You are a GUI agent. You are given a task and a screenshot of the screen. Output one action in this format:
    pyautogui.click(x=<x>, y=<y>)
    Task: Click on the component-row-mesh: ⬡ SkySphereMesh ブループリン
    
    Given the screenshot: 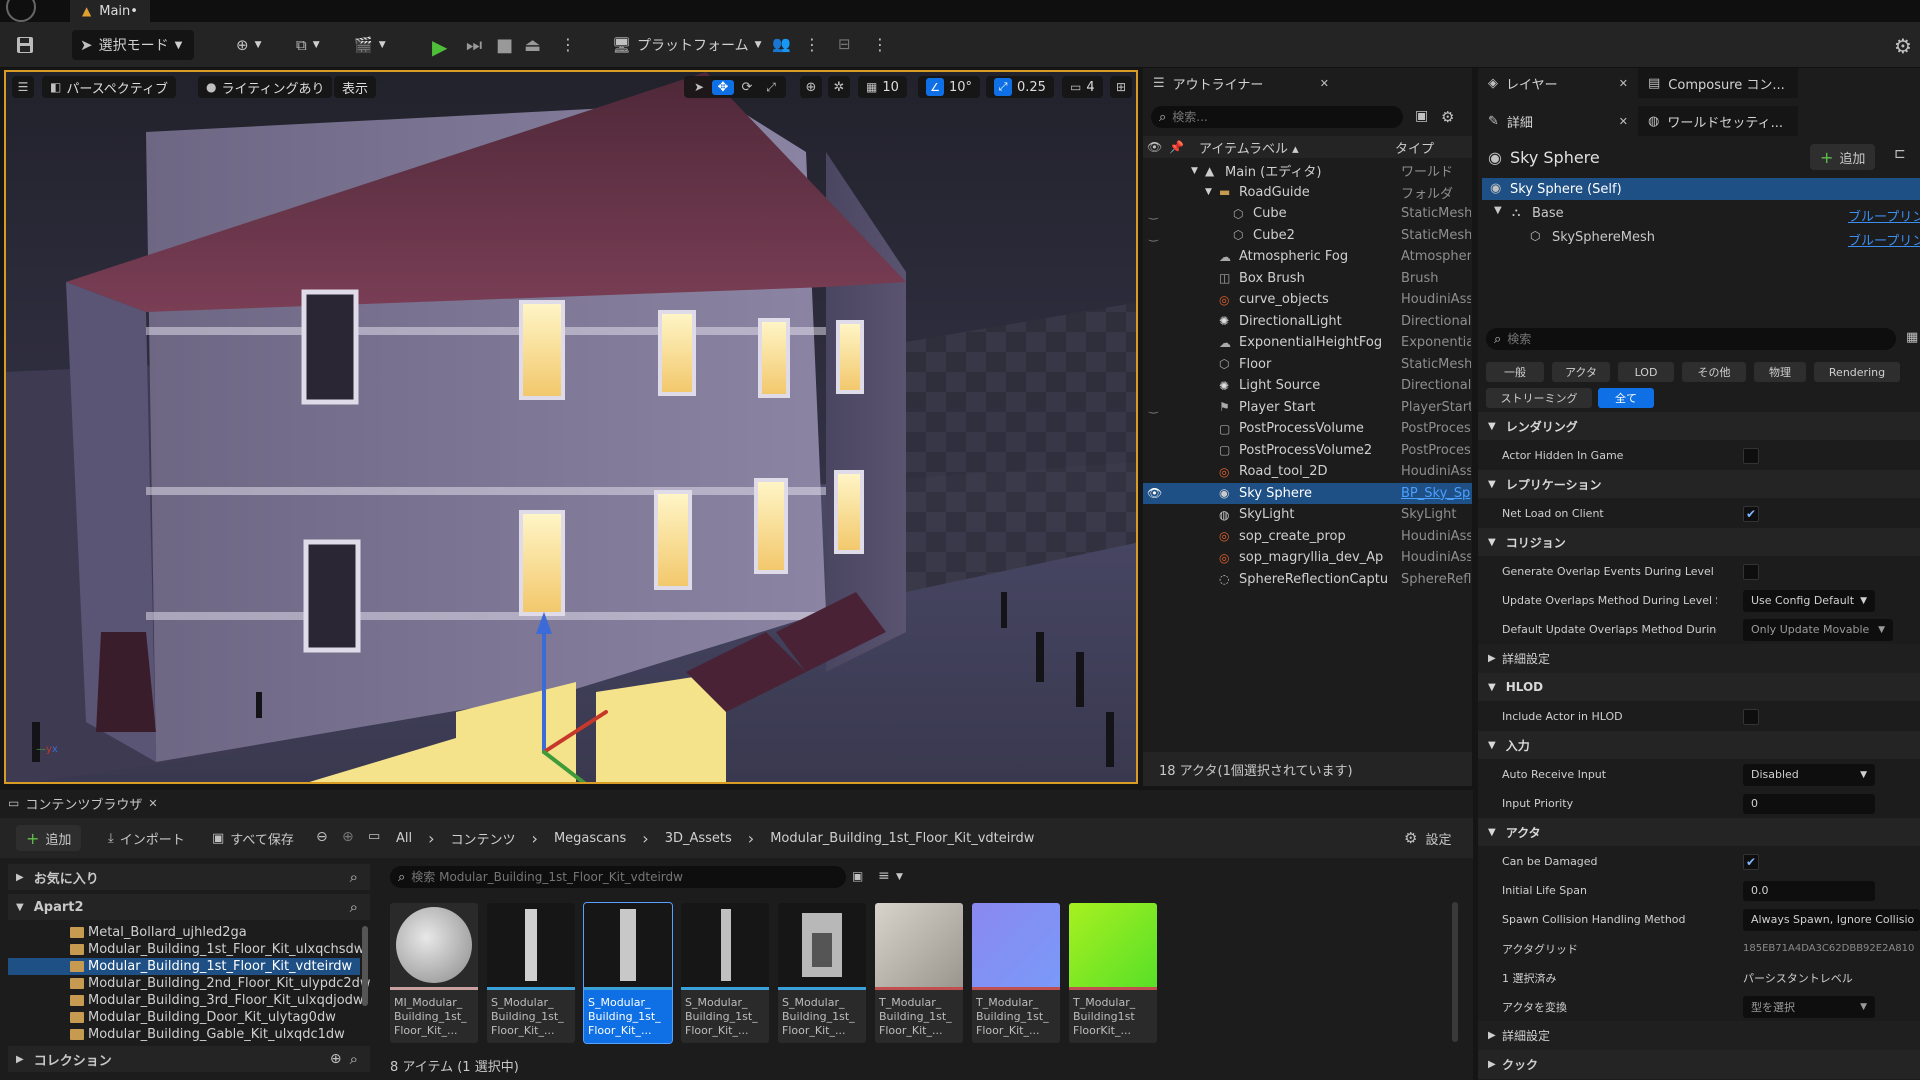 What is the action you would take?
    pyautogui.click(x=1701, y=237)
    